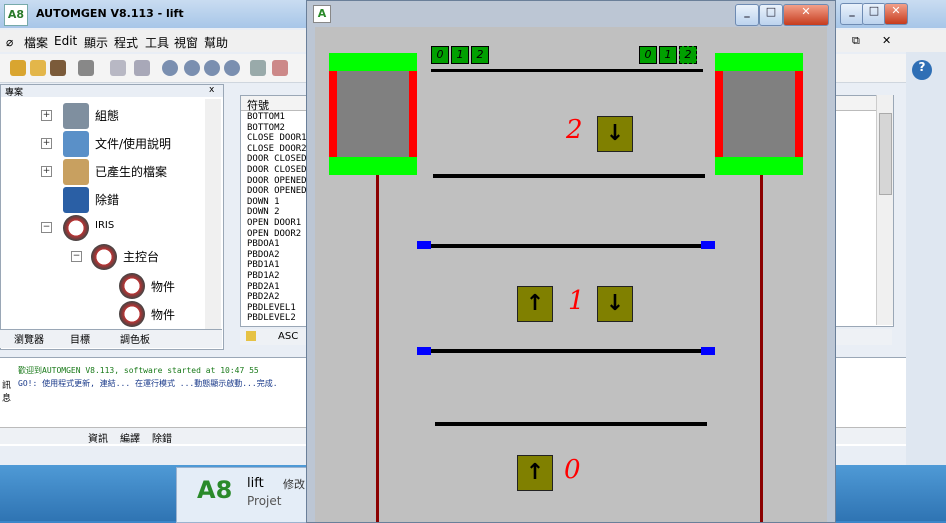 This screenshot has width=946, height=523. What do you see at coordinates (279, 159) in the screenshot?
I see `symbol-item: DOOR CLOSED1` at bounding box center [279, 159].